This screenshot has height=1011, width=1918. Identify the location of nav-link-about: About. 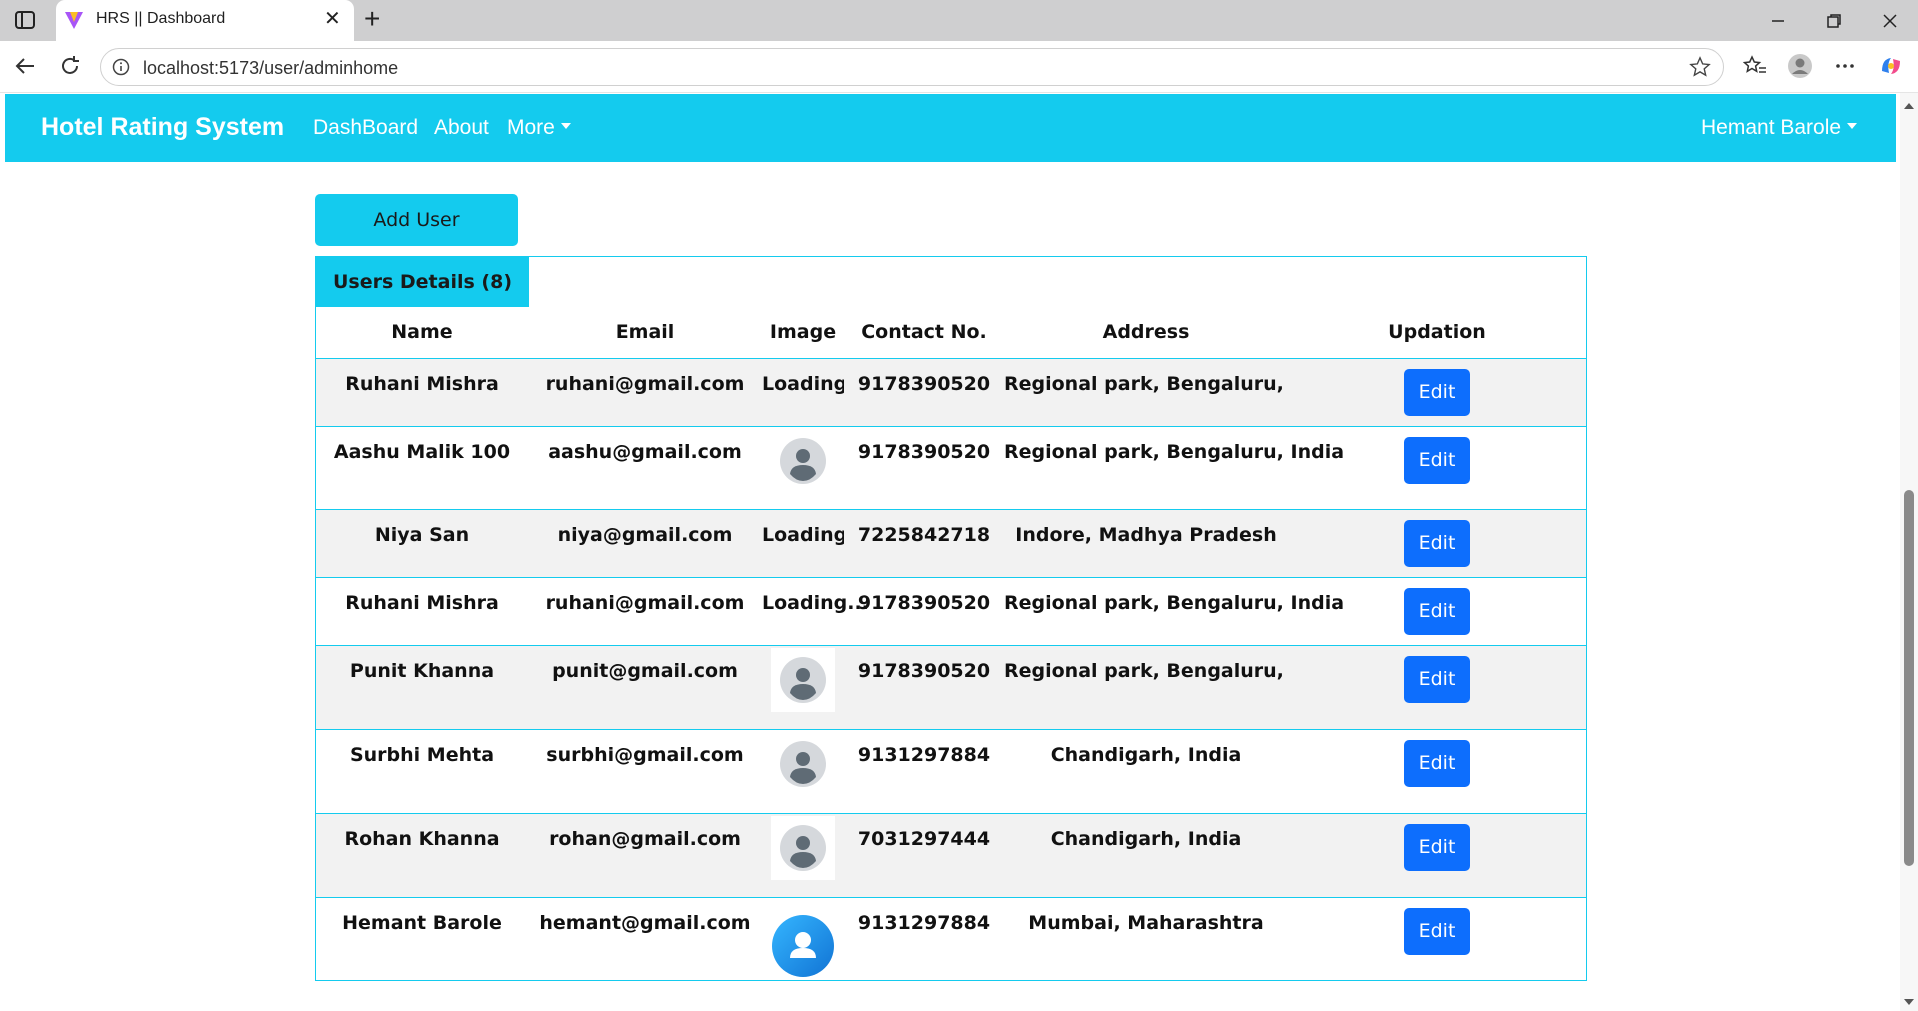
(461, 128).